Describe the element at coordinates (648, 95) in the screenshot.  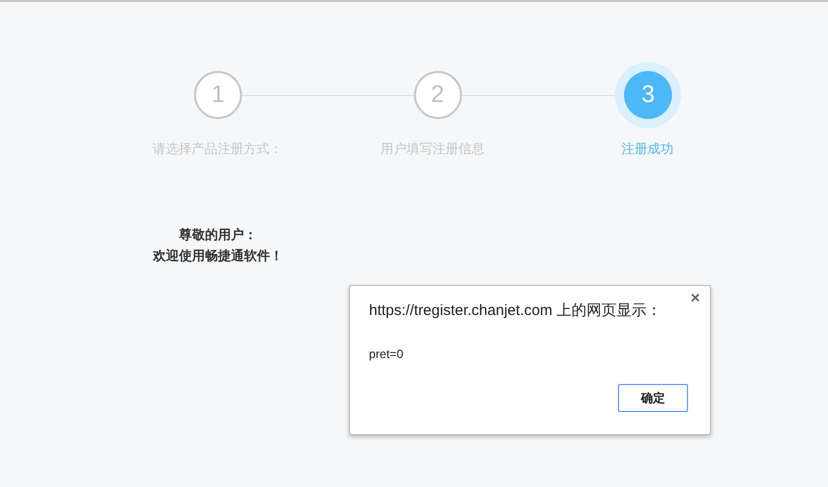
I see `step-number: 3` at that location.